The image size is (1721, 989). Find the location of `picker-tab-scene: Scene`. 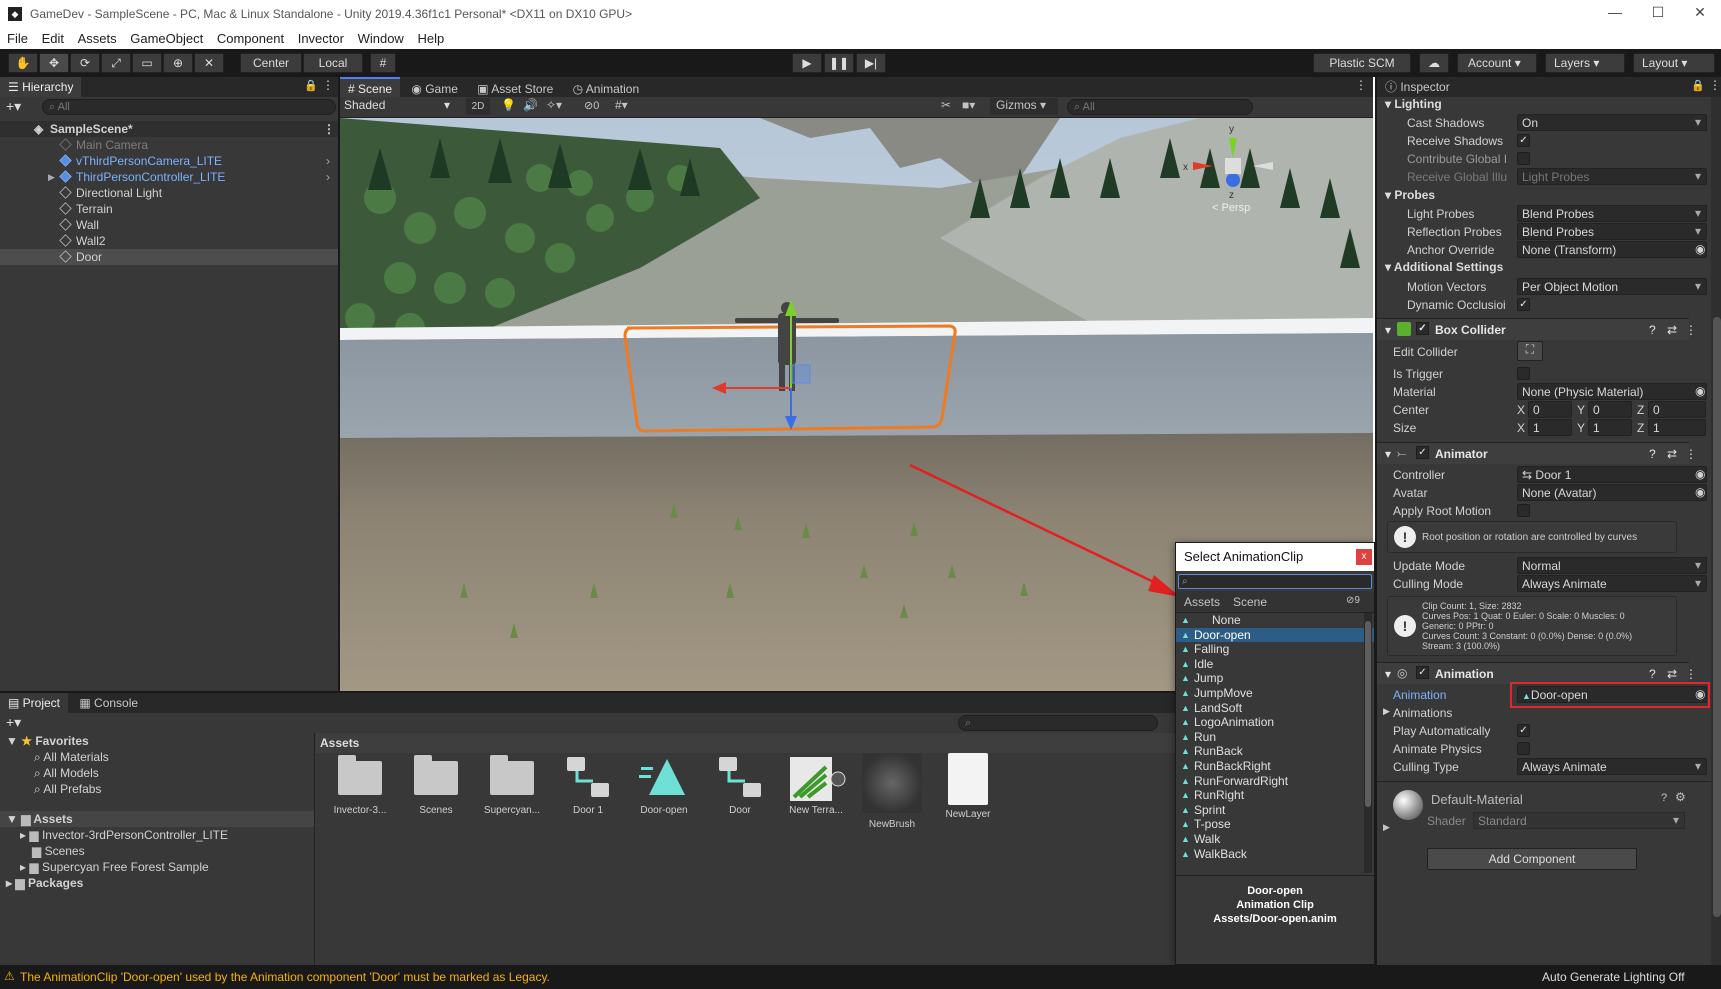

picker-tab-scene: Scene is located at coordinates (1250, 602).